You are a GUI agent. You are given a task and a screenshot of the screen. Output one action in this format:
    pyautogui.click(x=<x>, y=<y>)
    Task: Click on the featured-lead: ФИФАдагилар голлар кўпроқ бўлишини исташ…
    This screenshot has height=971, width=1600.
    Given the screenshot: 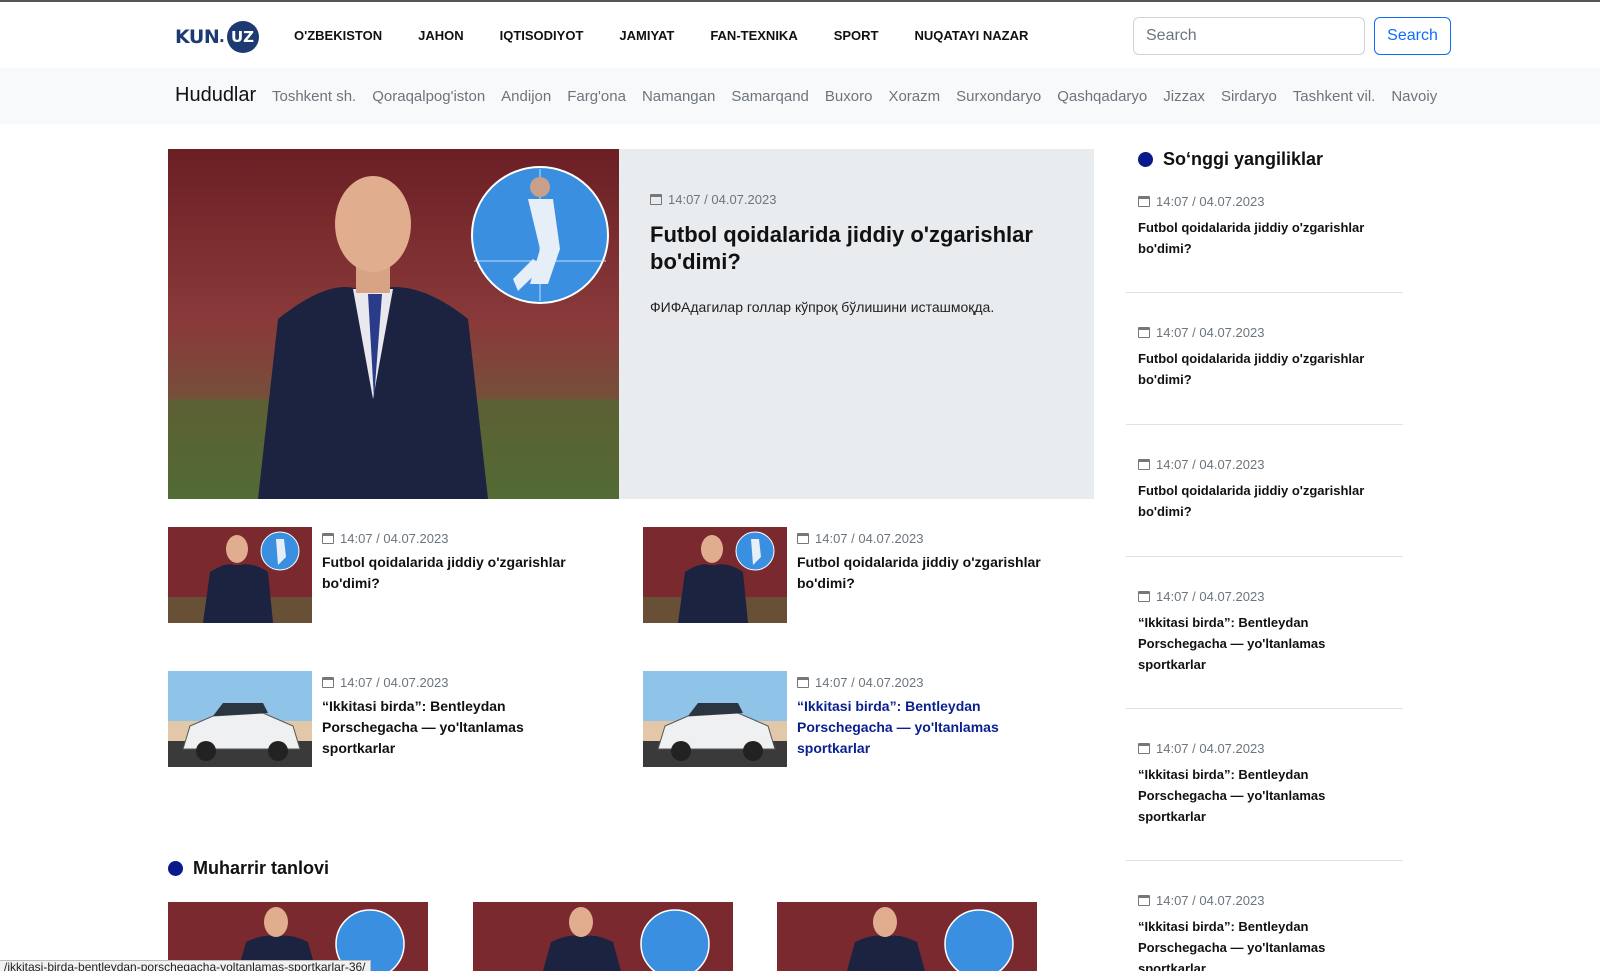 What is the action you would take?
    pyautogui.click(x=822, y=307)
    